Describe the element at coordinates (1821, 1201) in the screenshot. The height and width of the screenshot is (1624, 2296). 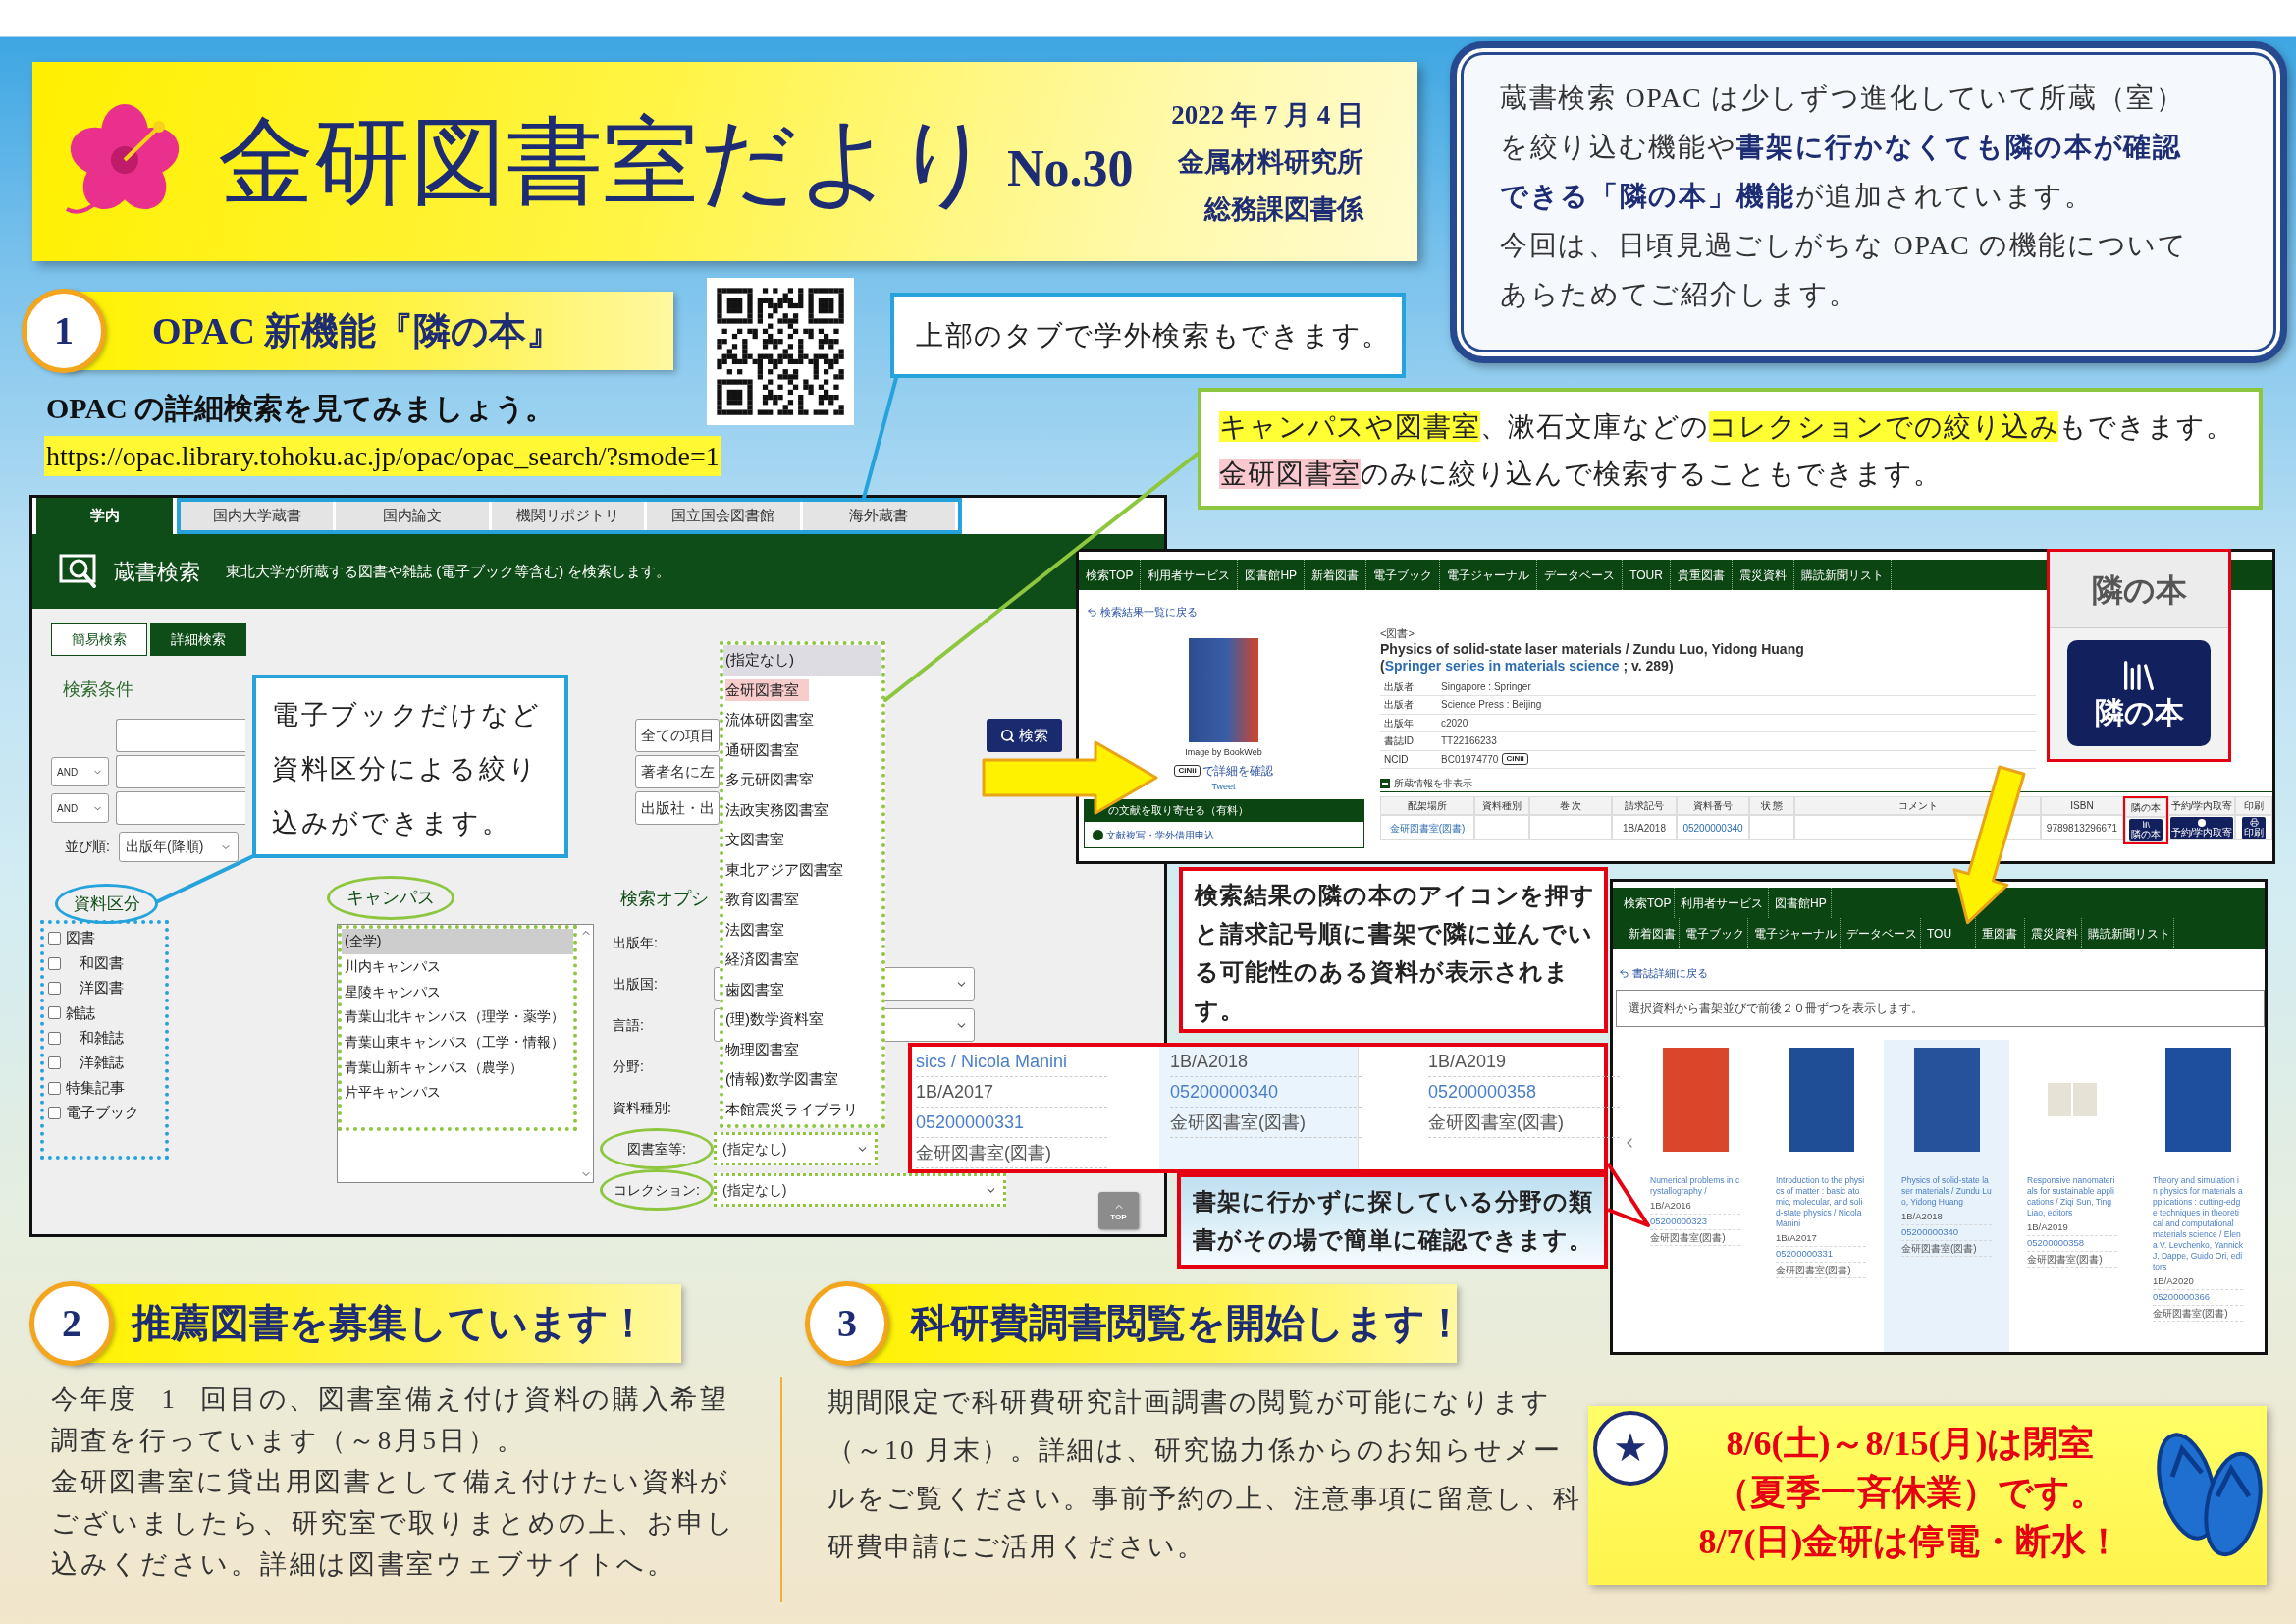
I see `book-title-link: Introduction to the physics of matter : basic atomic, molecular, and solid-state physics / Nicola Manini` at that location.